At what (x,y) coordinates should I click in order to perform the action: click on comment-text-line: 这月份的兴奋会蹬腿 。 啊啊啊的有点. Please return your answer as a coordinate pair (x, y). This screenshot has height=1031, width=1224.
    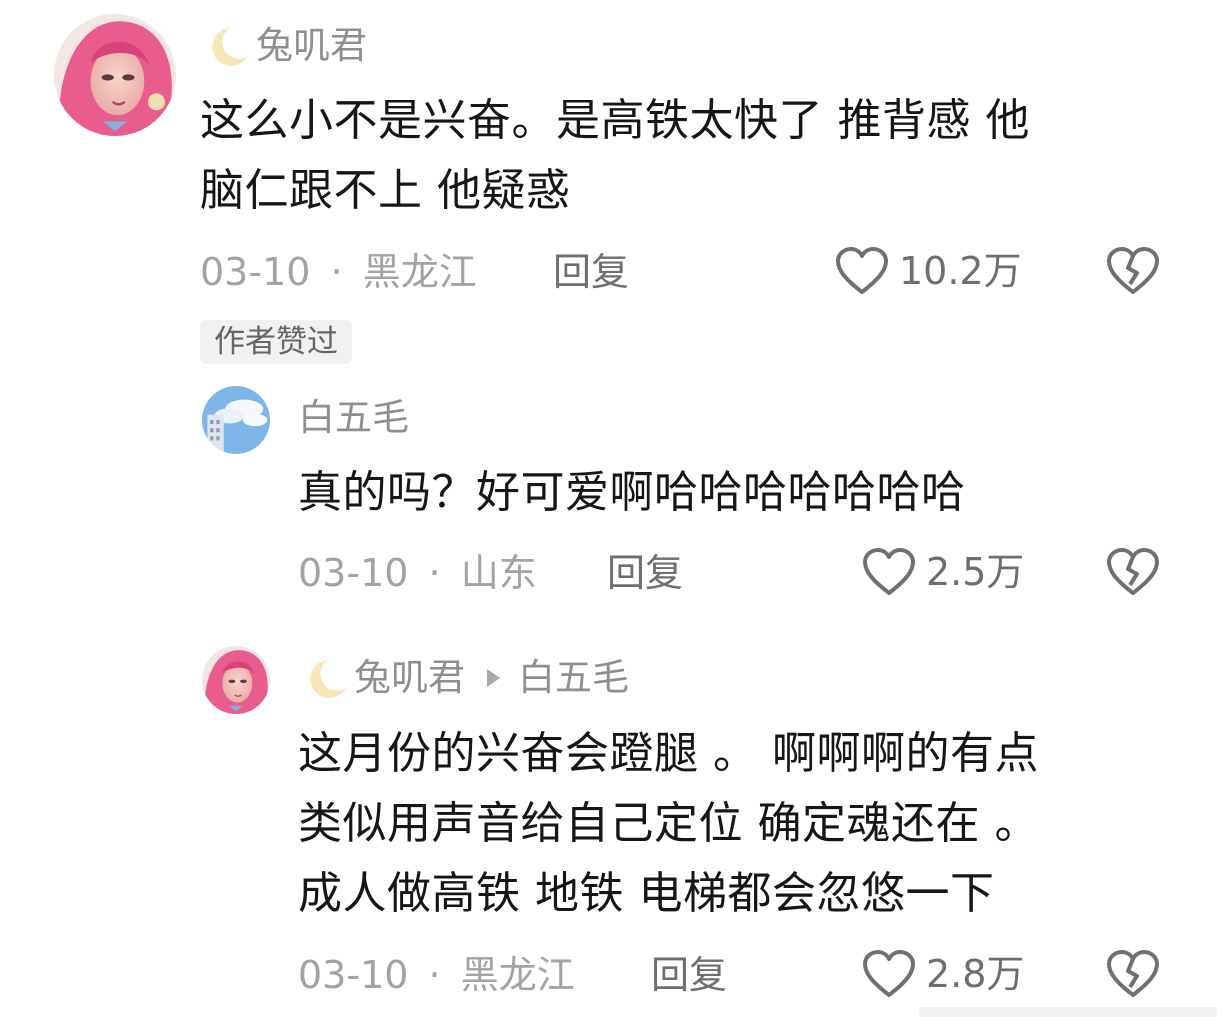
    Looking at the image, I should click on (668, 753).